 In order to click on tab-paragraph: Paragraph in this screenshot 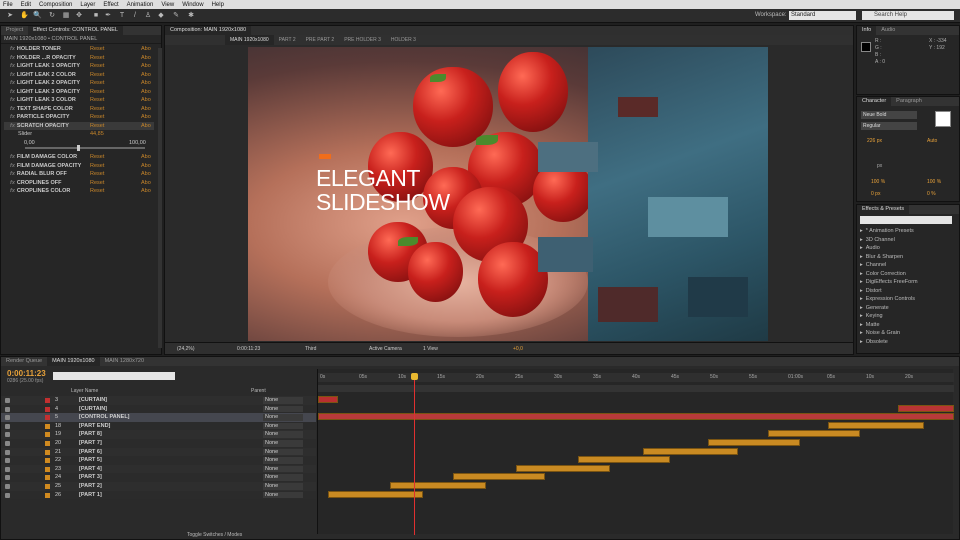, I will do `click(909, 101)`.